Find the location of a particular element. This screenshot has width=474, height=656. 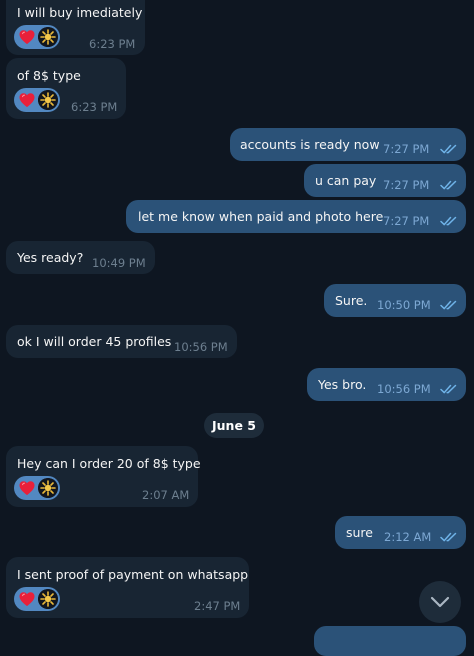

date-separator: June 5 is located at coordinates (234, 425).